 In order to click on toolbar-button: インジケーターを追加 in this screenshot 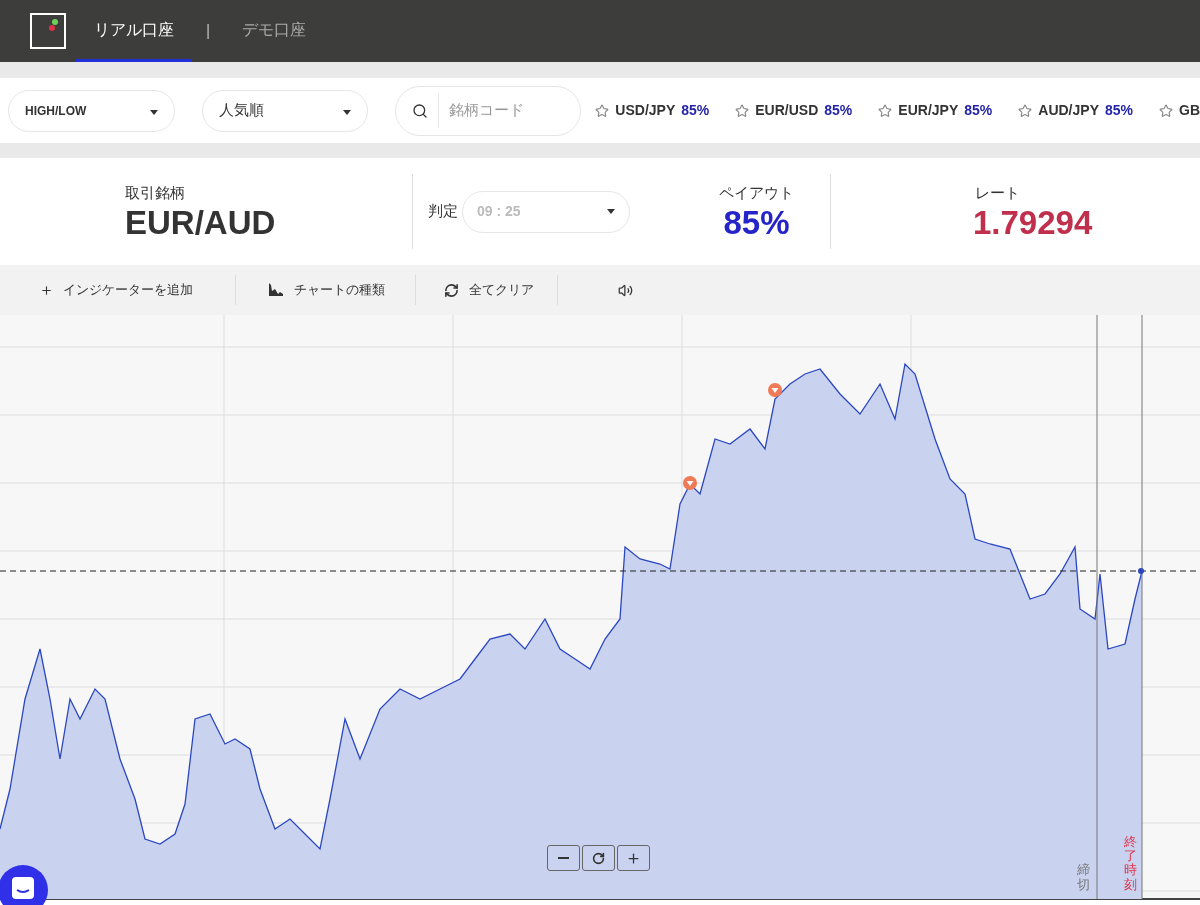, I will do `click(116, 290)`.